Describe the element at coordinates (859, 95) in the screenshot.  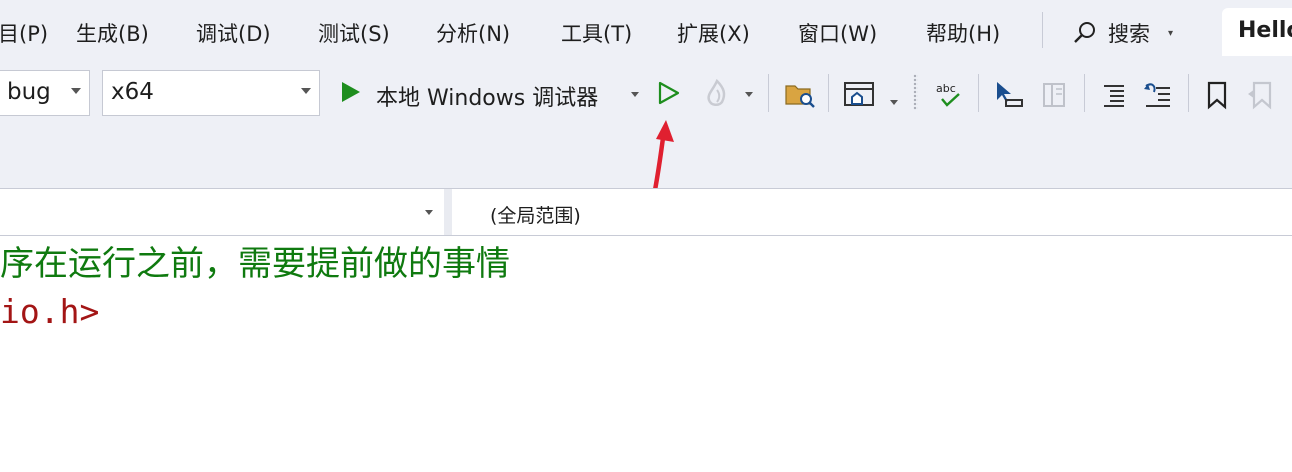
I see `window-layout-home-icon` at that location.